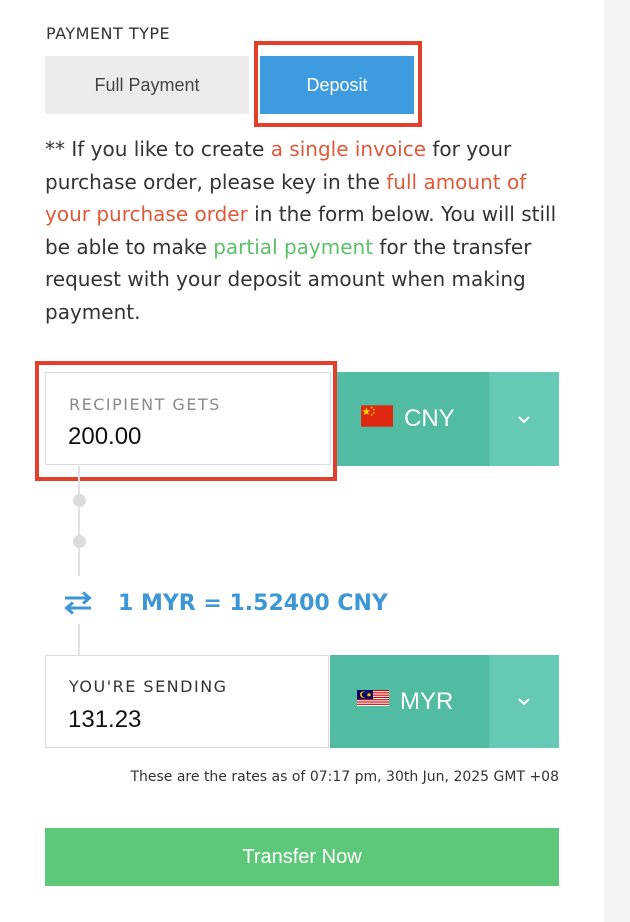 This screenshot has width=630, height=922. Describe the element at coordinates (186, 421) in the screenshot. I see `recipient-highlight-frame` at that location.